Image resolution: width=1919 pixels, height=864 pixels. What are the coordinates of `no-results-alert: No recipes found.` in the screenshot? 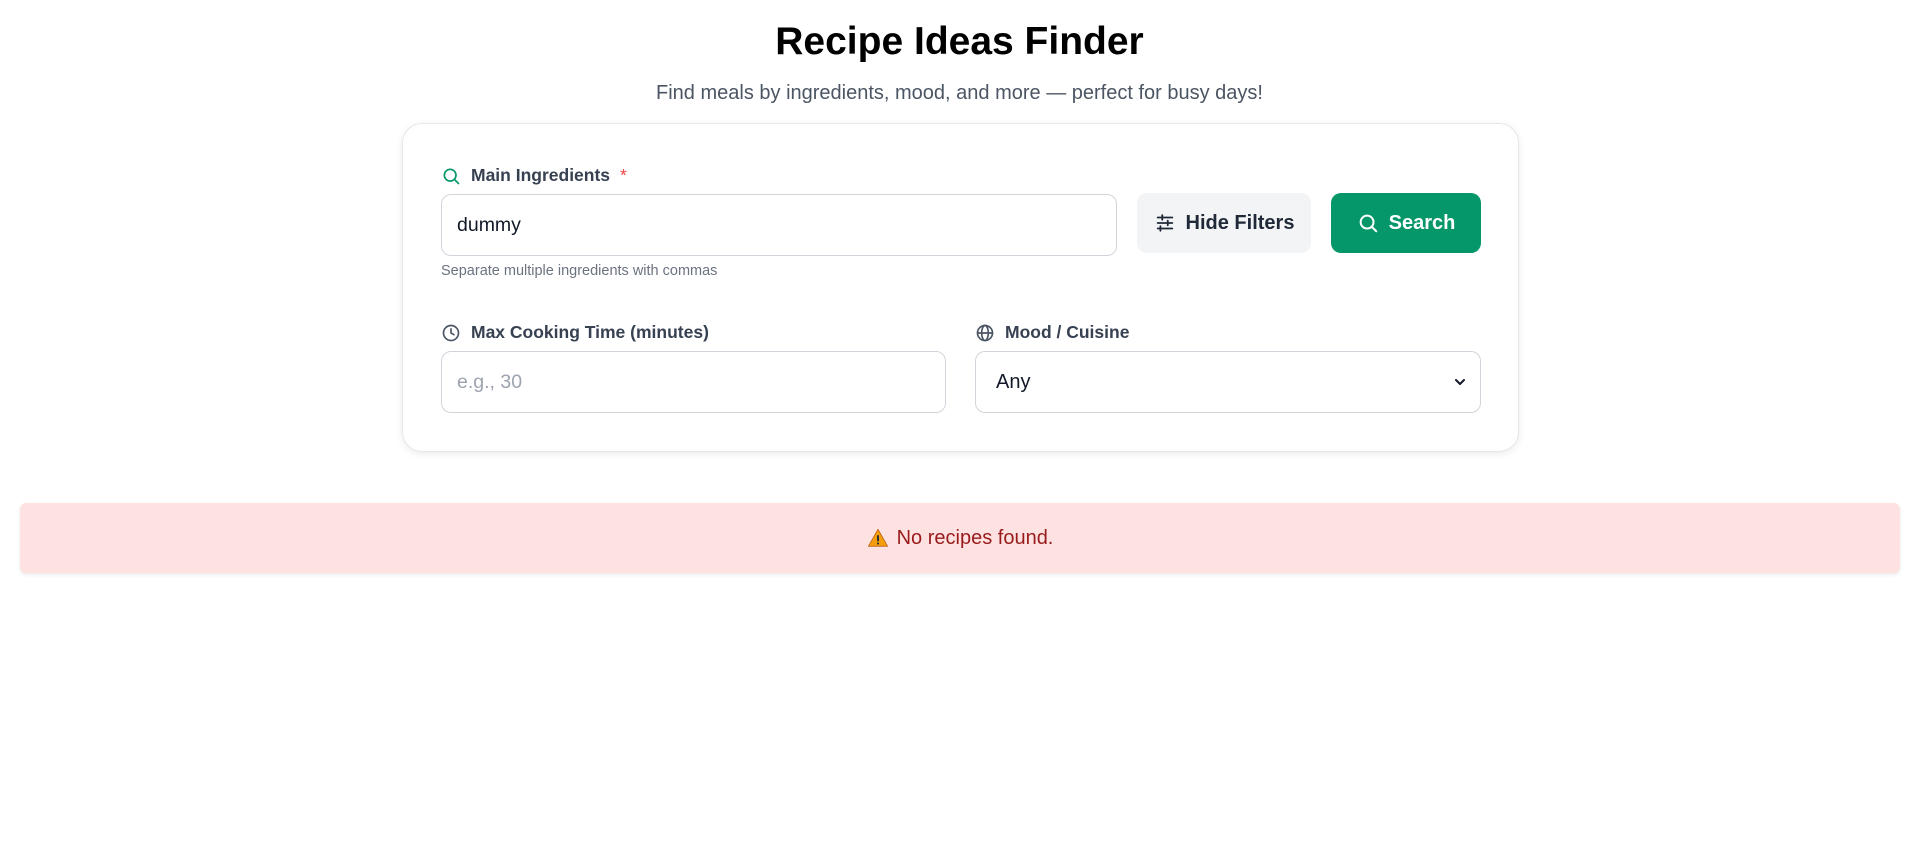 It's located at (960, 538).